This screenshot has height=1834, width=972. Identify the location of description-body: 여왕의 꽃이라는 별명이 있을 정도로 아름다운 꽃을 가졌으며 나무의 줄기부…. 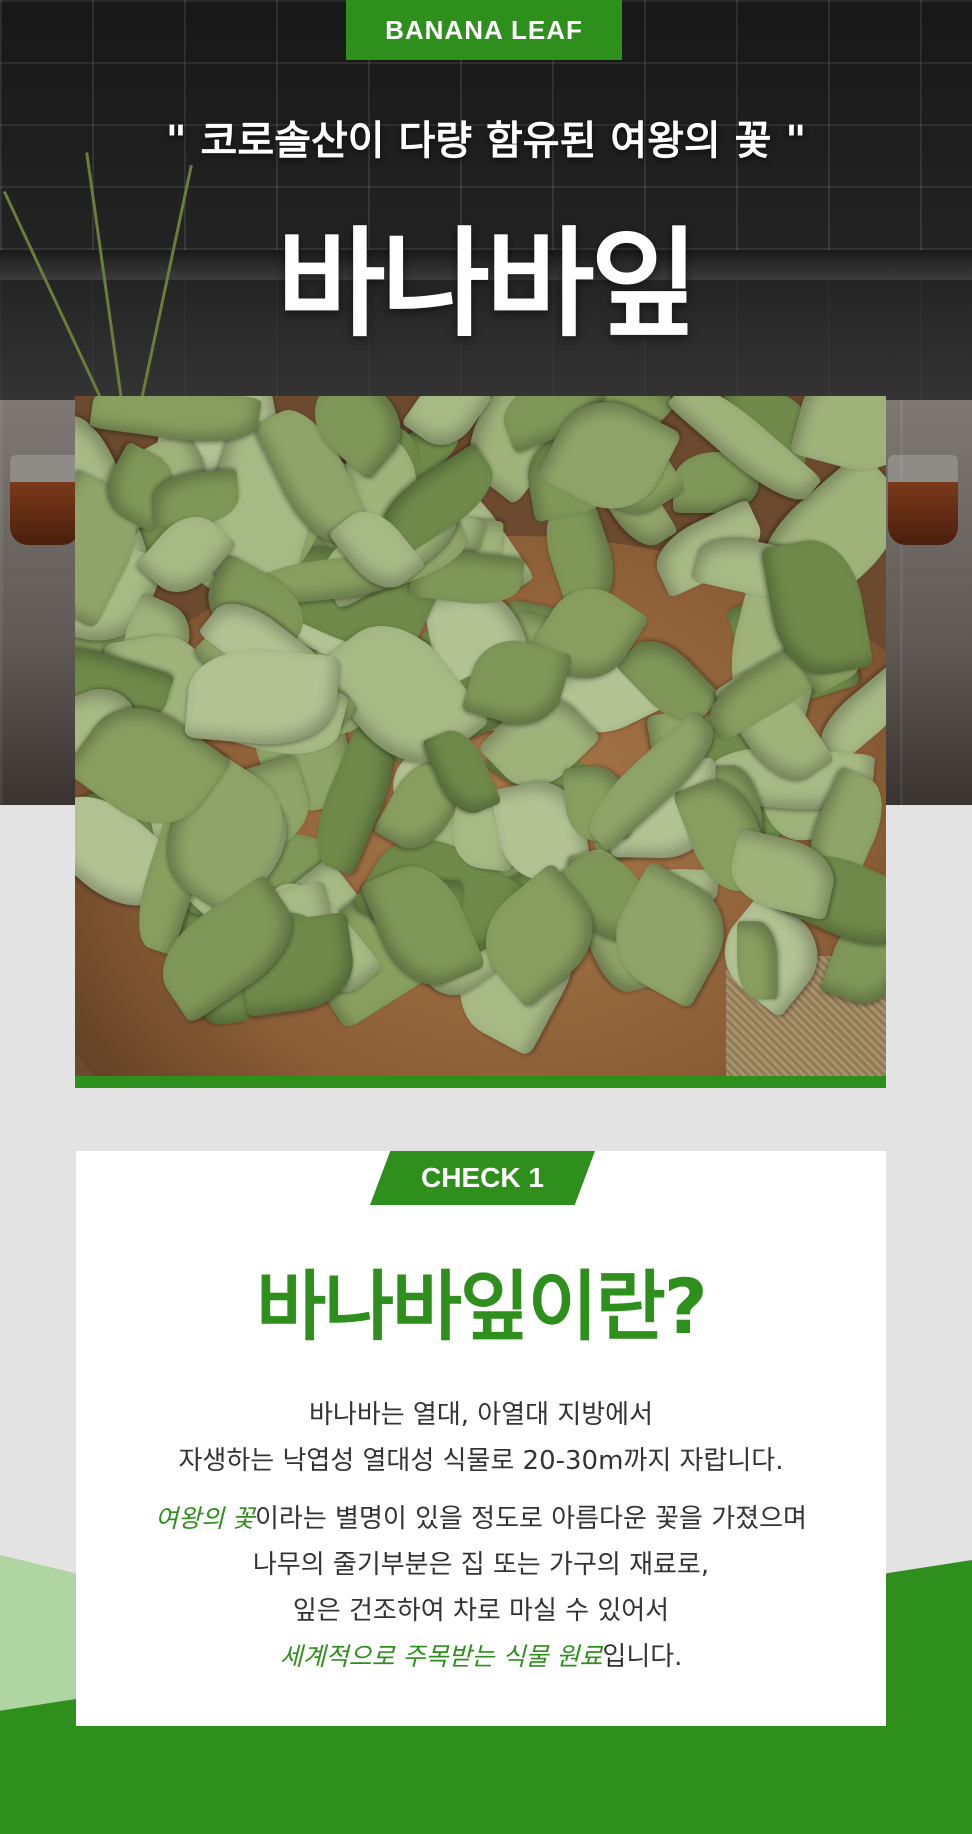
(481, 1588).